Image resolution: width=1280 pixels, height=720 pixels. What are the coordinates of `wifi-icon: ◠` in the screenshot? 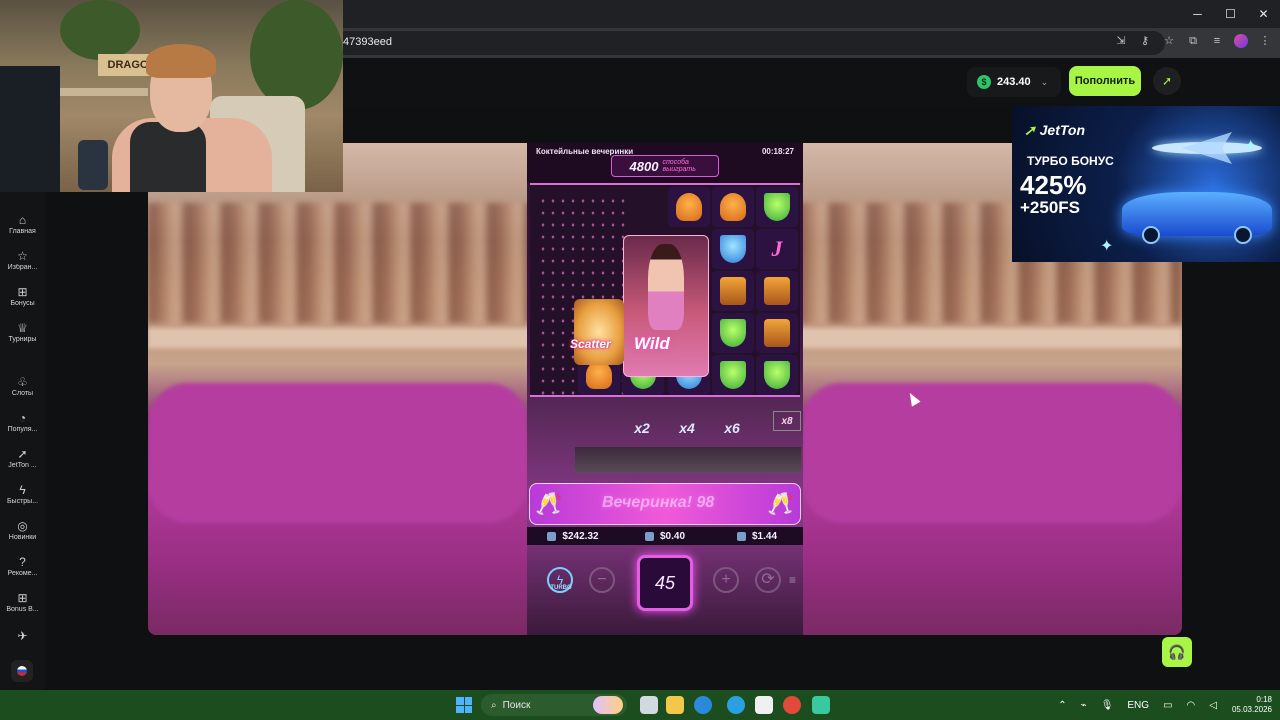 It's located at (1191, 705).